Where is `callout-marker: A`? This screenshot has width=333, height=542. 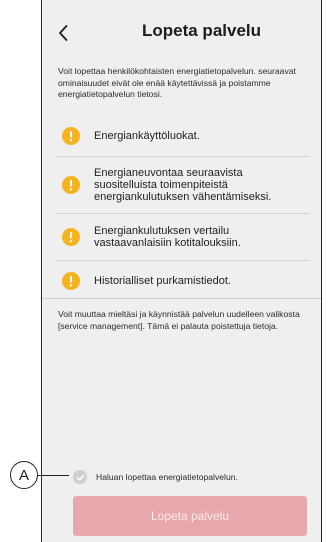
callout-marker: A is located at coordinates (24, 475).